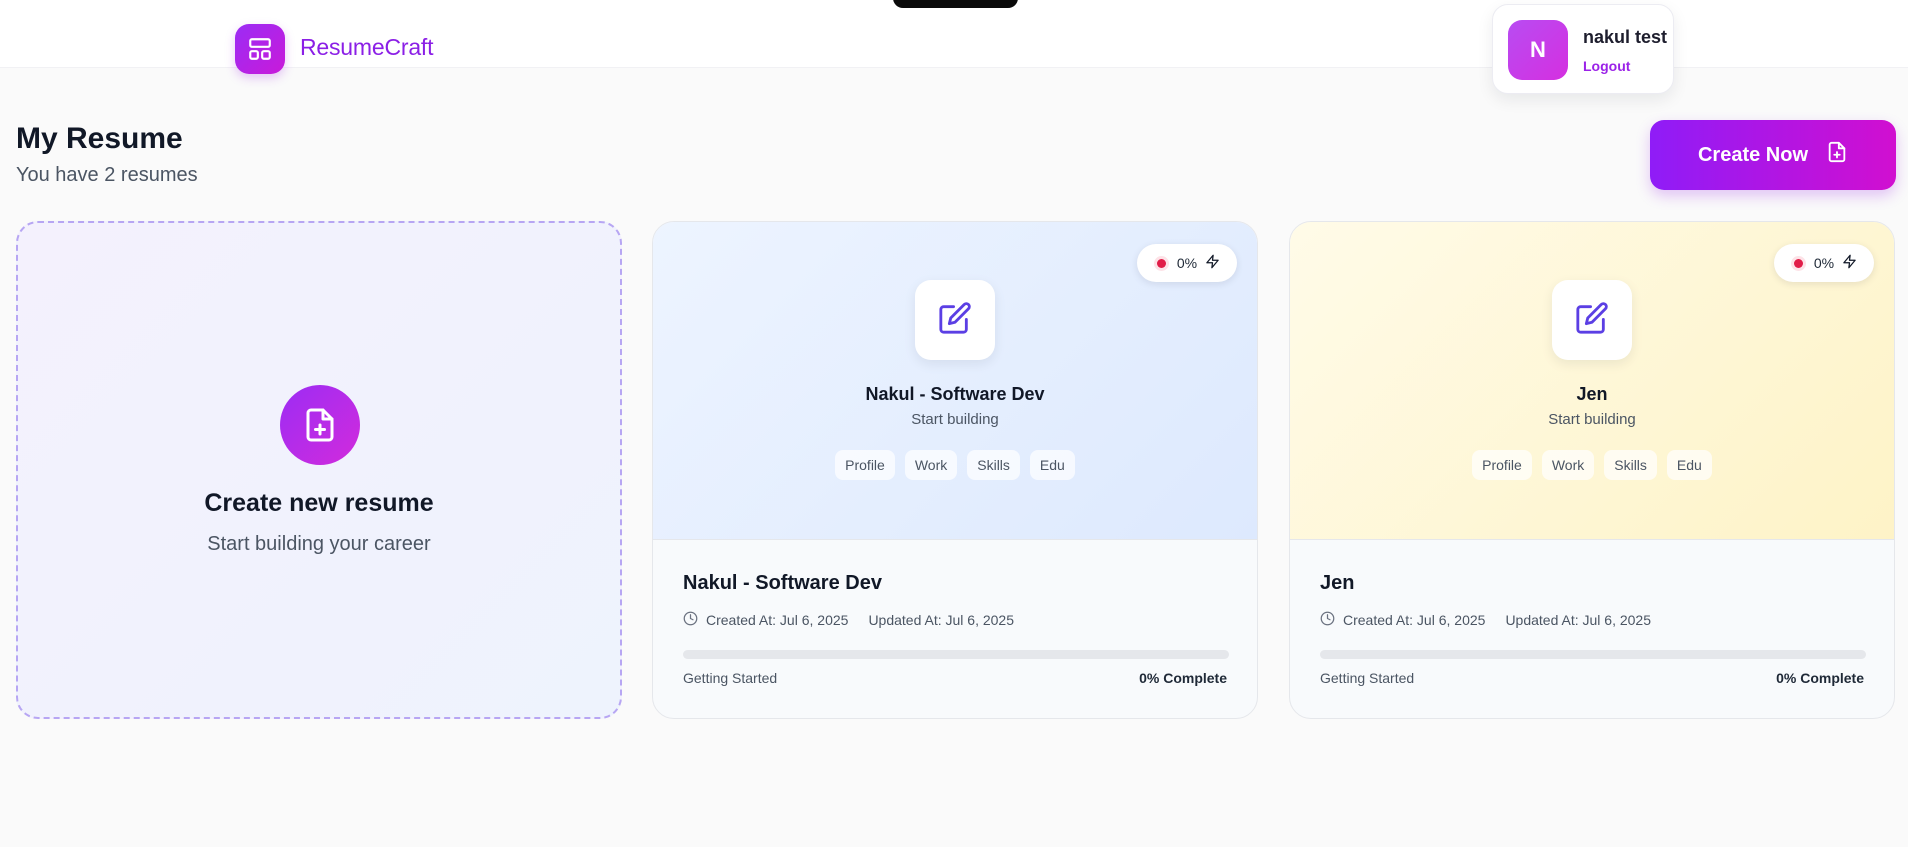 The height and width of the screenshot is (847, 1908). What do you see at coordinates (366, 47) in the screenshot?
I see `app-name: ResumeCraft` at bounding box center [366, 47].